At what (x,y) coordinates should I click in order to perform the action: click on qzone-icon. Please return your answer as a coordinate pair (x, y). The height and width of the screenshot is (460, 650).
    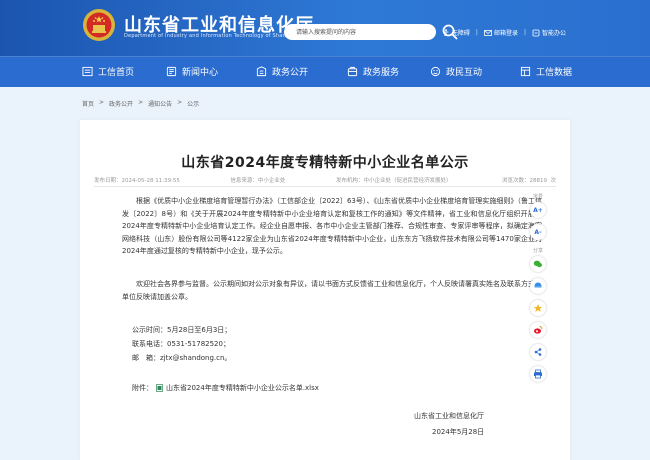
    Looking at the image, I should click on (538, 285).